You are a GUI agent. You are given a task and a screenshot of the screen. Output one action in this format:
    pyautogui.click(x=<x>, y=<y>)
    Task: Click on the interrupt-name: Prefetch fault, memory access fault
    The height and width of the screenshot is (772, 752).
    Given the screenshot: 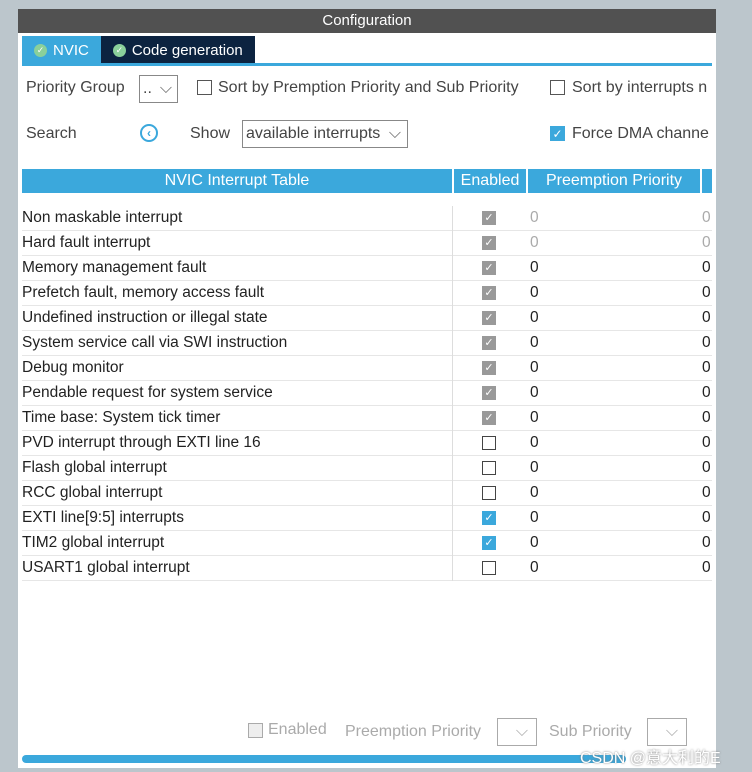 What is the action you would take?
    pyautogui.click(x=143, y=292)
    